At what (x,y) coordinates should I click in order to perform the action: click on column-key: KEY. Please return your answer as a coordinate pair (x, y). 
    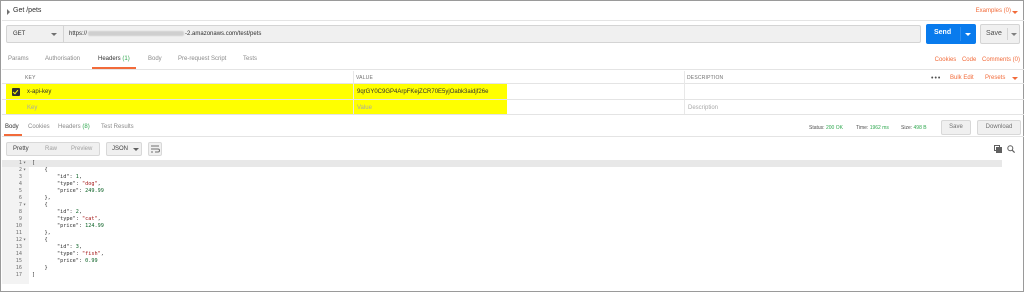
    Looking at the image, I should click on (30, 78).